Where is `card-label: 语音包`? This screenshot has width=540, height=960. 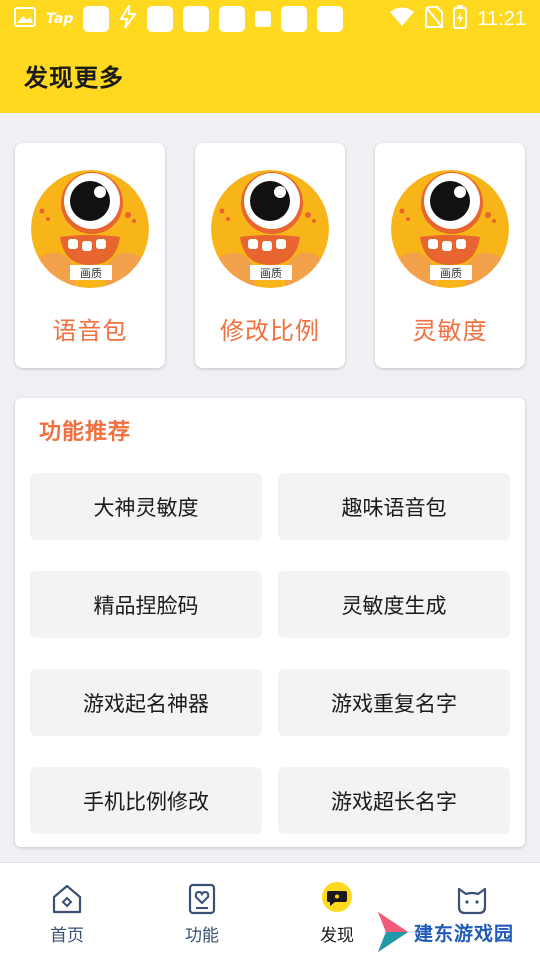
card-label: 语音包 is located at coordinates (90, 331).